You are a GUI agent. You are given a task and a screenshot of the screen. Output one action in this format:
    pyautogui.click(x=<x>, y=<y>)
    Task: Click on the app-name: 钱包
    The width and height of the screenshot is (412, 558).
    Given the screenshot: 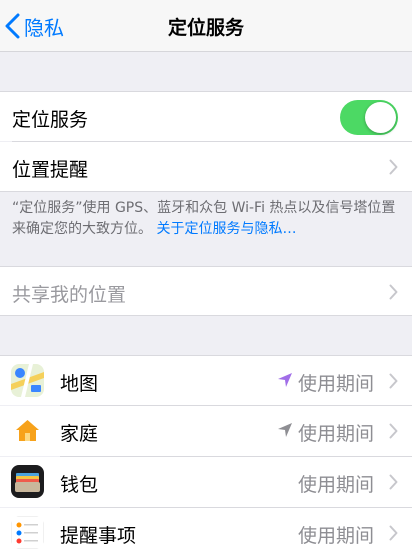 What is the action you would take?
    pyautogui.click(x=79, y=485)
    